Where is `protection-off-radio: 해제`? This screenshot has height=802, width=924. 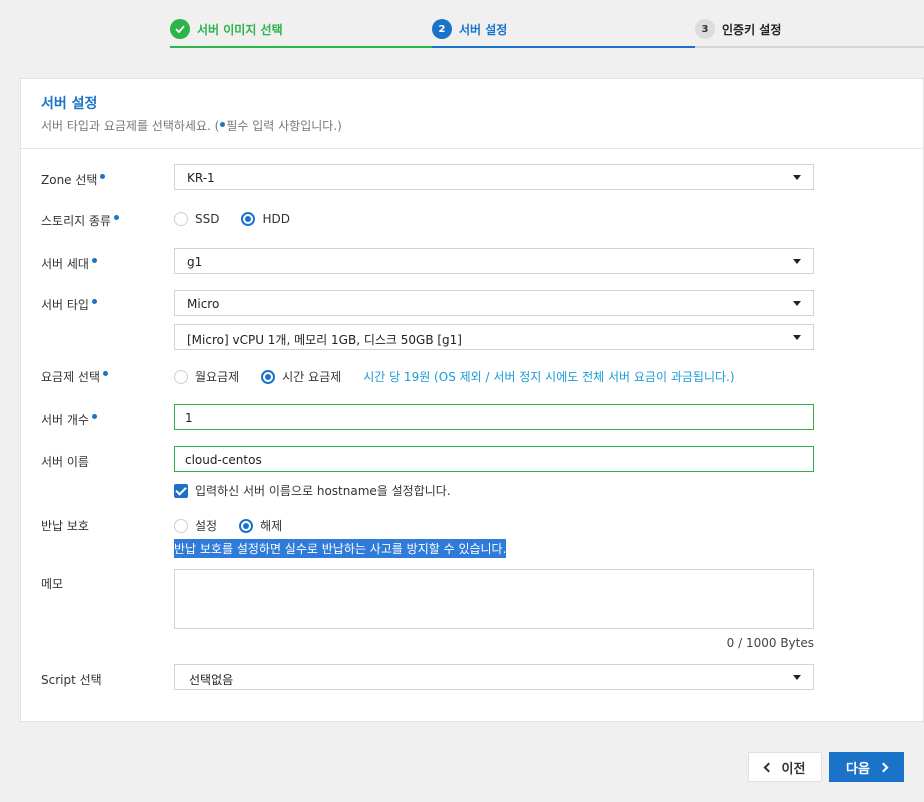
protection-off-radio: 해제 is located at coordinates (260, 525).